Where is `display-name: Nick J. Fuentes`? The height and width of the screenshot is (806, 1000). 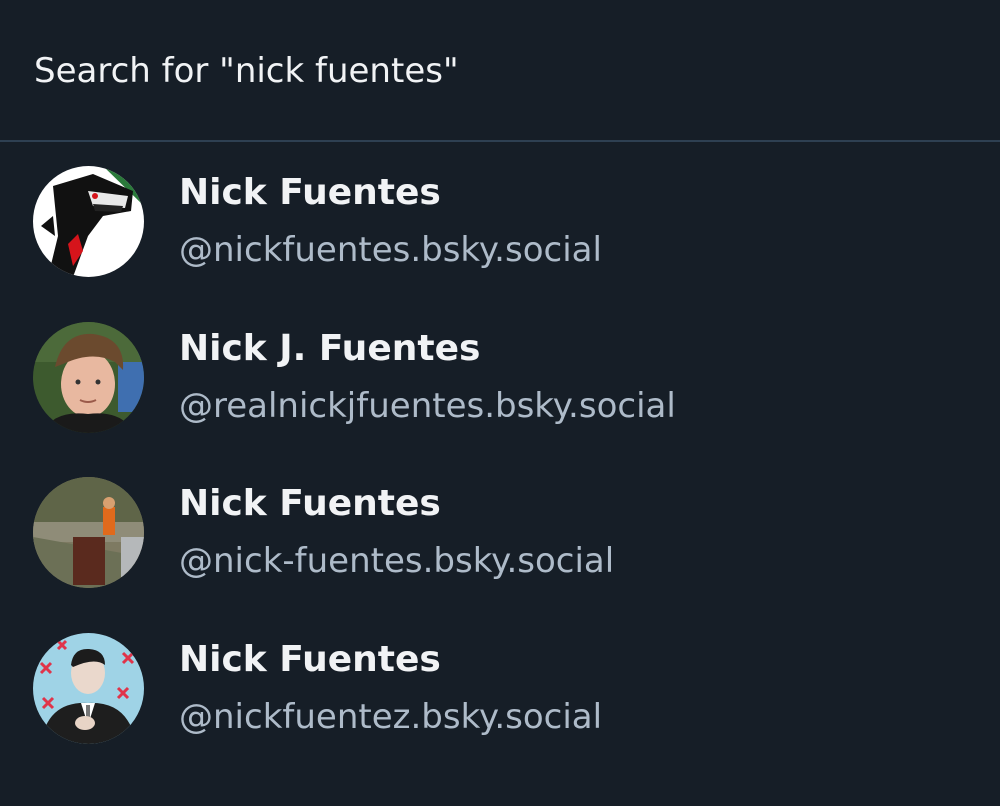
display-name: Nick J. Fuentes is located at coordinates (330, 348).